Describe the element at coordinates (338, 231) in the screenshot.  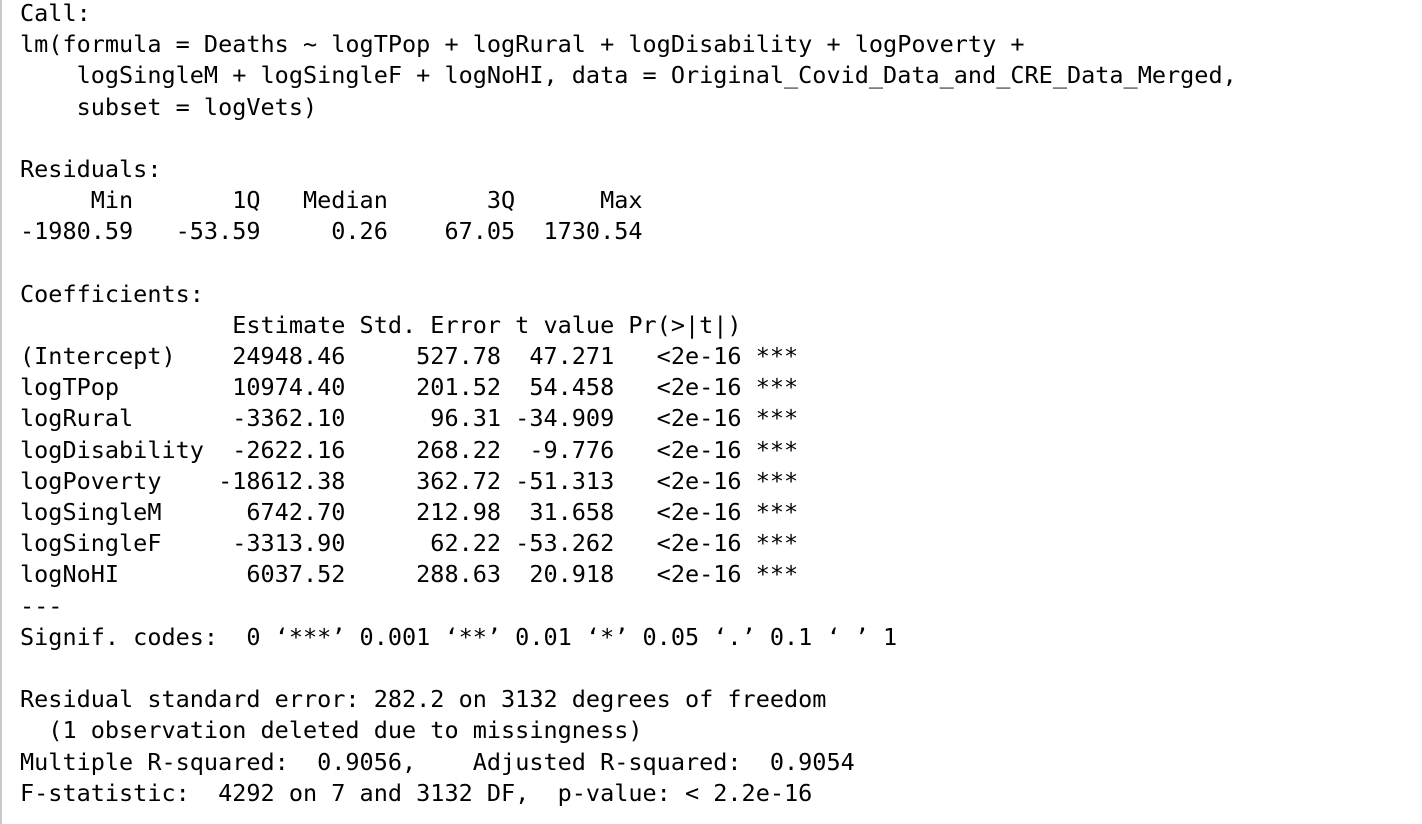
I see `residuals-values: -1980.59 -53.59 0.26 67.05 1730.54` at that location.